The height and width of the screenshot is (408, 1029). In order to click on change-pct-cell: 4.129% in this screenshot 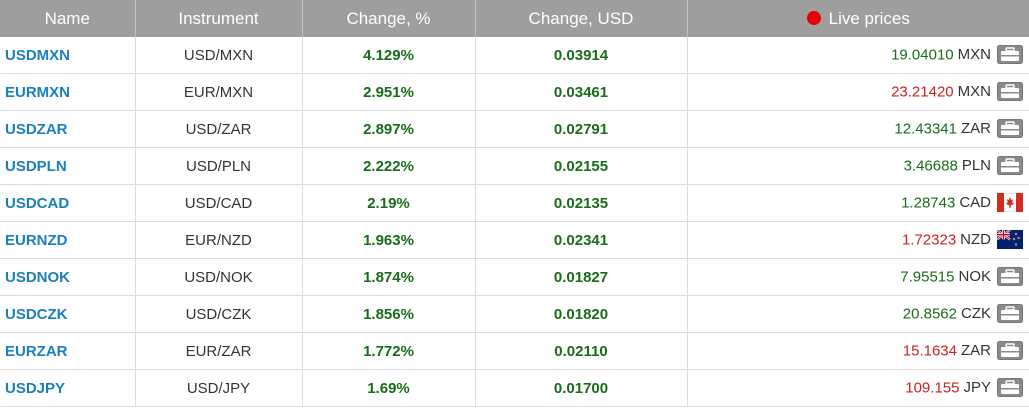, I will do `click(389, 55)`.